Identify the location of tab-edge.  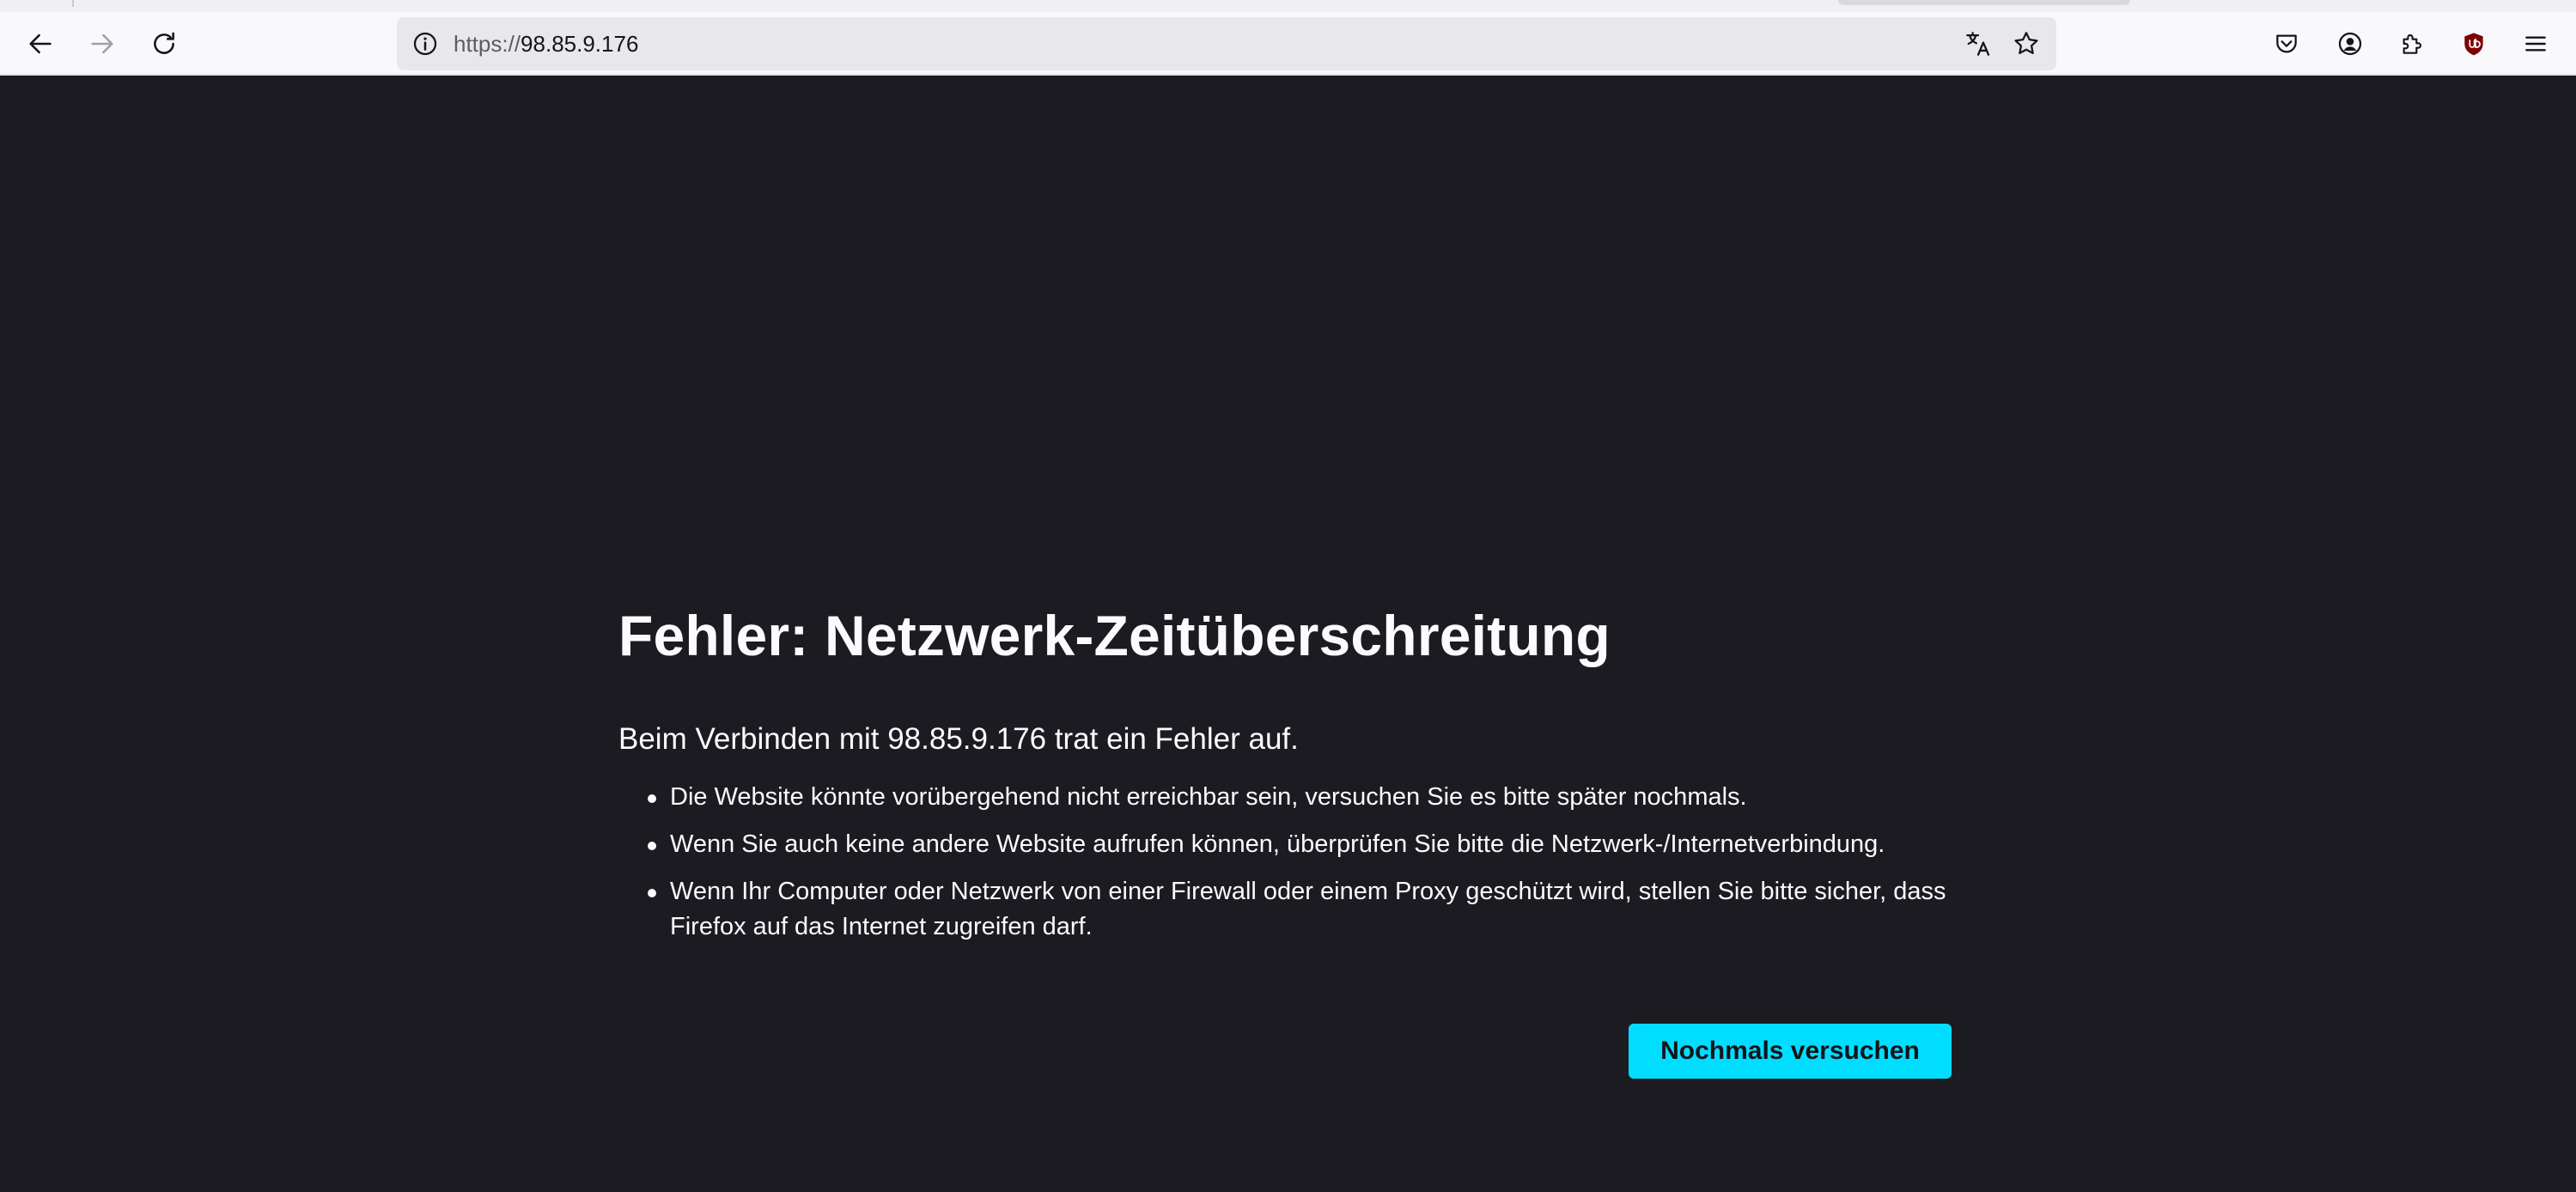
(73, 3).